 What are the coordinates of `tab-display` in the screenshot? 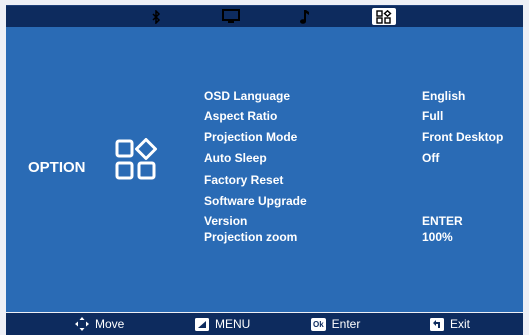 It's located at (231, 16).